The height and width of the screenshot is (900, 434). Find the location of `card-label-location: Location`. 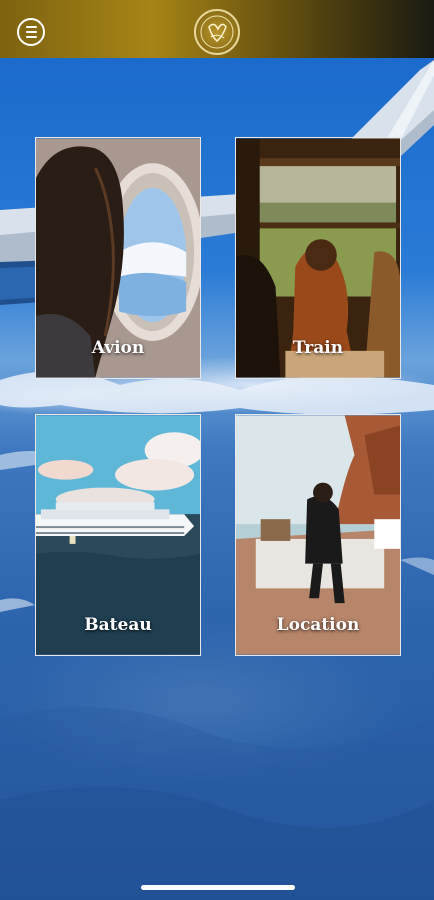

card-label-location: Location is located at coordinates (318, 625).